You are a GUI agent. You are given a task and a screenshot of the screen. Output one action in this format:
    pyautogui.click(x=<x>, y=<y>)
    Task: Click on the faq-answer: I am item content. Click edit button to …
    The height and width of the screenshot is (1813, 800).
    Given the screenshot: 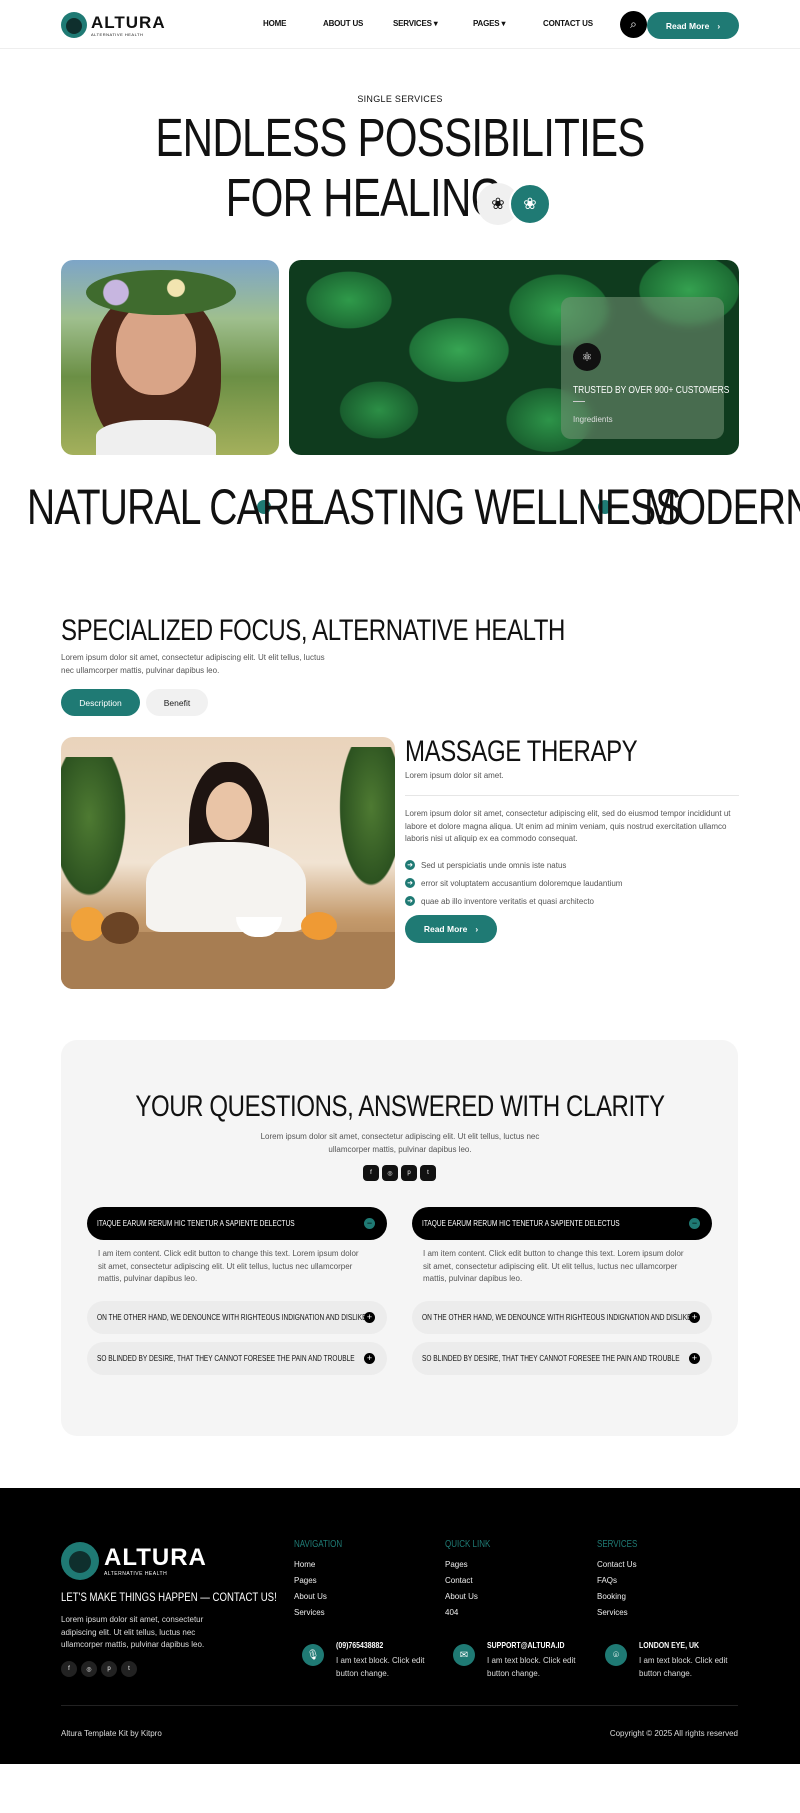 What is the action you would take?
    pyautogui.click(x=228, y=1266)
    